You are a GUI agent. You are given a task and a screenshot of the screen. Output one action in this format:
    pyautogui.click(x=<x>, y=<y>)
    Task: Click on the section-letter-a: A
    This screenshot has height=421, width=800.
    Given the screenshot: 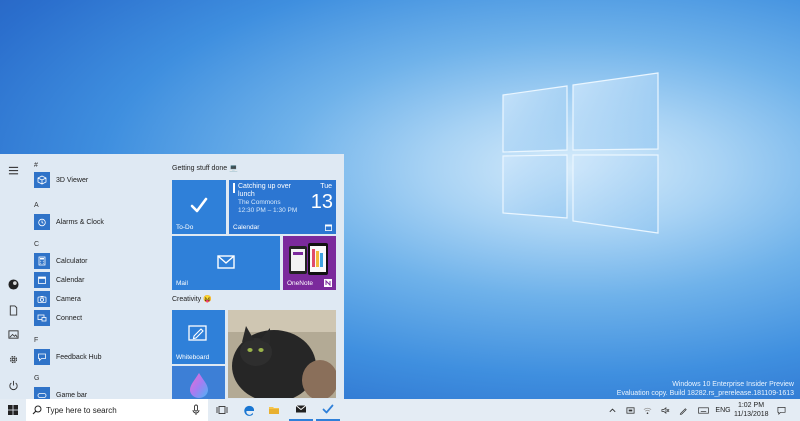 What is the action you would take?
    pyautogui.click(x=36, y=205)
    